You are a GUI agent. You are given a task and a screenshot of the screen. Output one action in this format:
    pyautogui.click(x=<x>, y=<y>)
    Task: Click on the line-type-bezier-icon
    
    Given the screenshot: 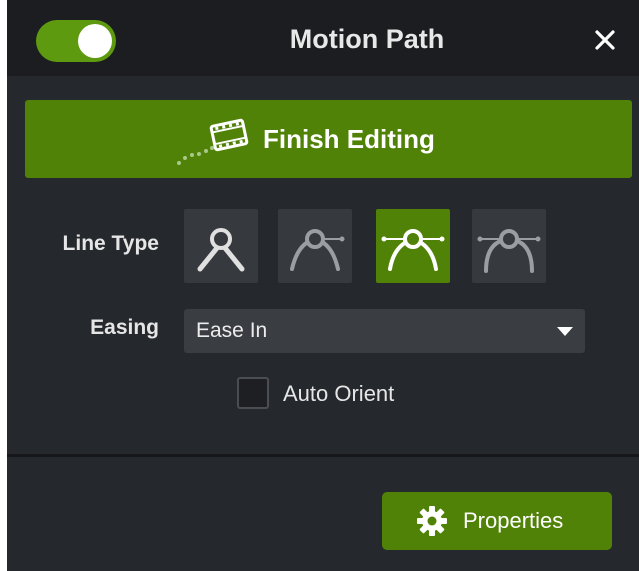 What is the action you would take?
    pyautogui.click(x=509, y=251)
    